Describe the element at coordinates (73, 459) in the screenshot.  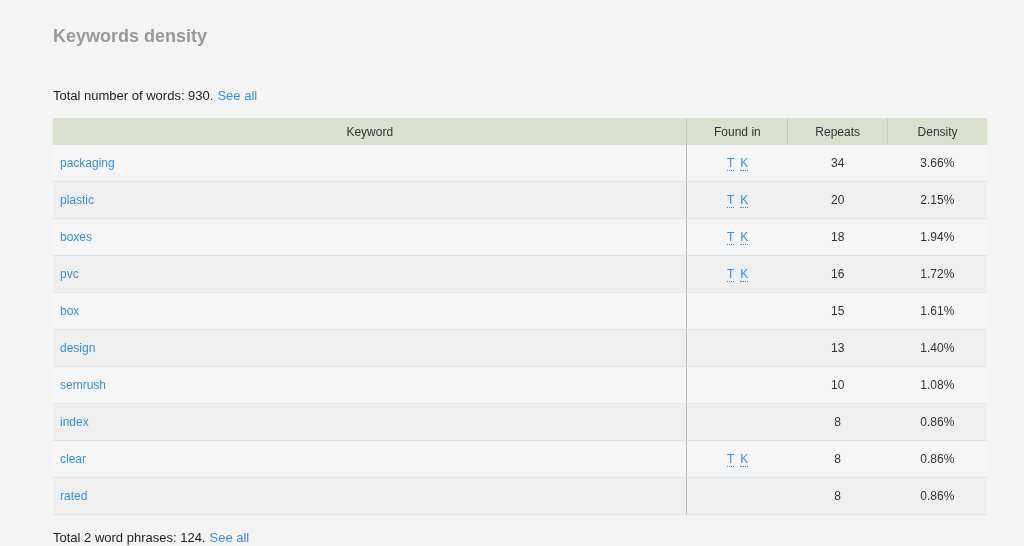
I see `keyword-link: clear` at that location.